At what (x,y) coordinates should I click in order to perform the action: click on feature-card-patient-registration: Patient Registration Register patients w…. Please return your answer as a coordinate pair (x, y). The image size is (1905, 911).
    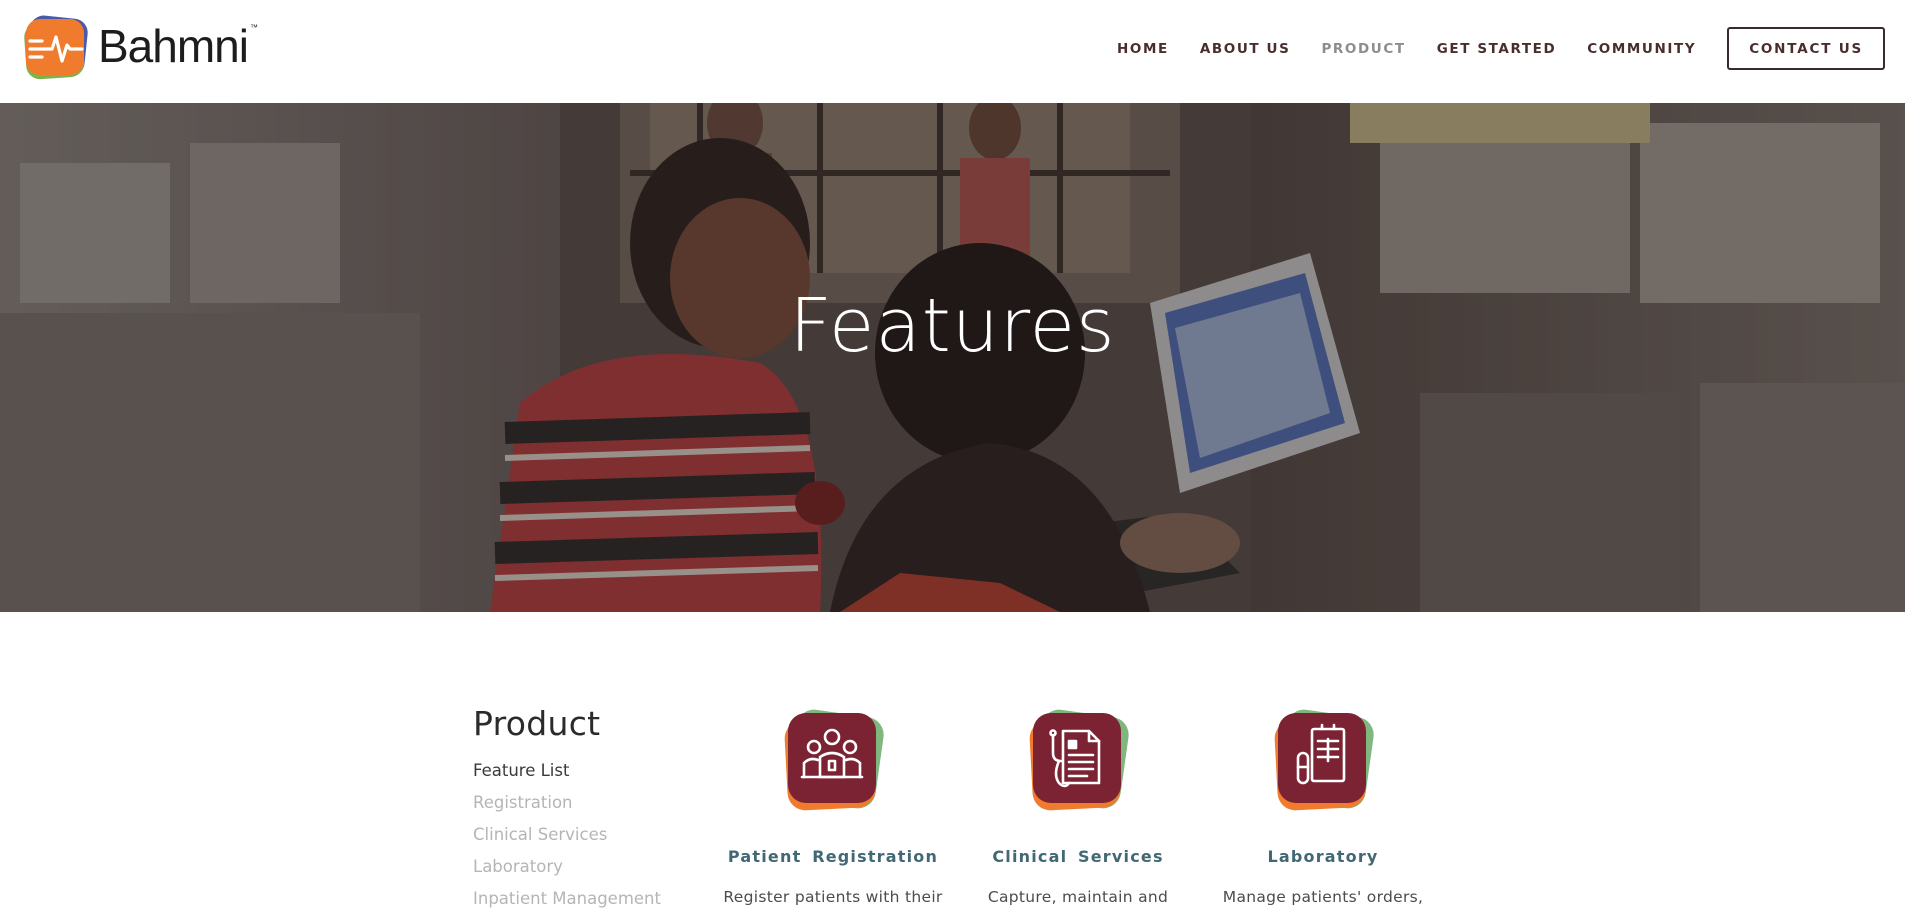
    Looking at the image, I should click on (833, 805).